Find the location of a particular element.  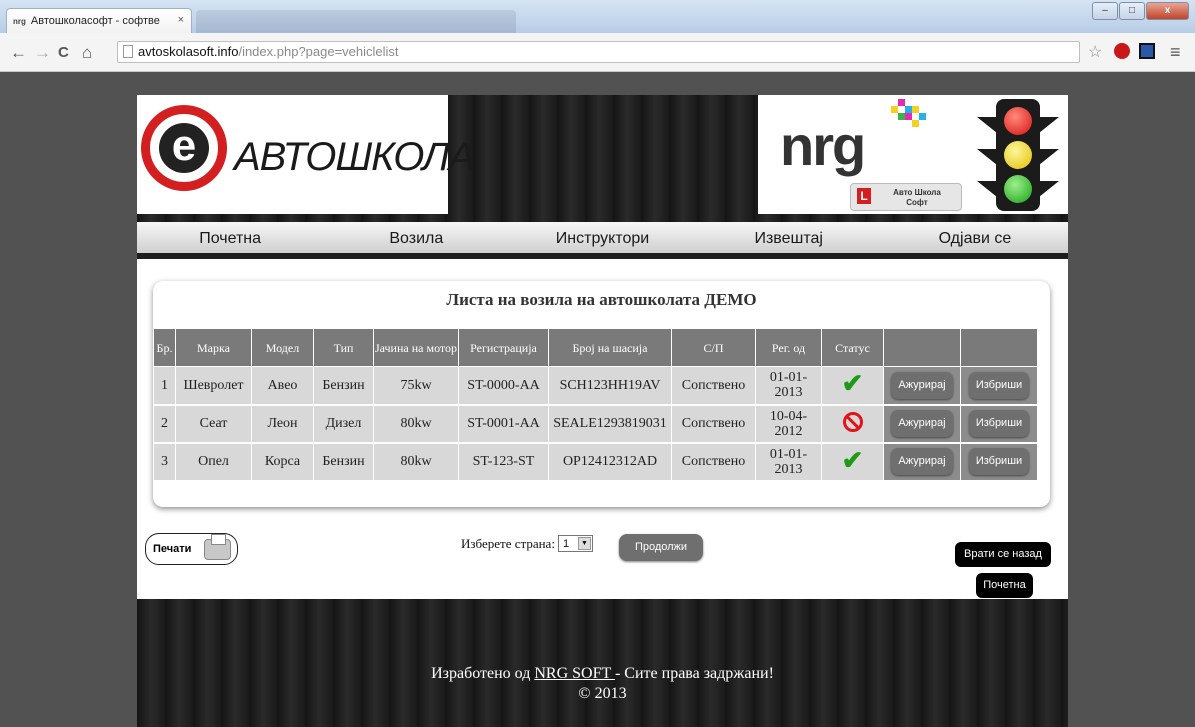

nrg-text: nrg is located at coordinates (823, 145).